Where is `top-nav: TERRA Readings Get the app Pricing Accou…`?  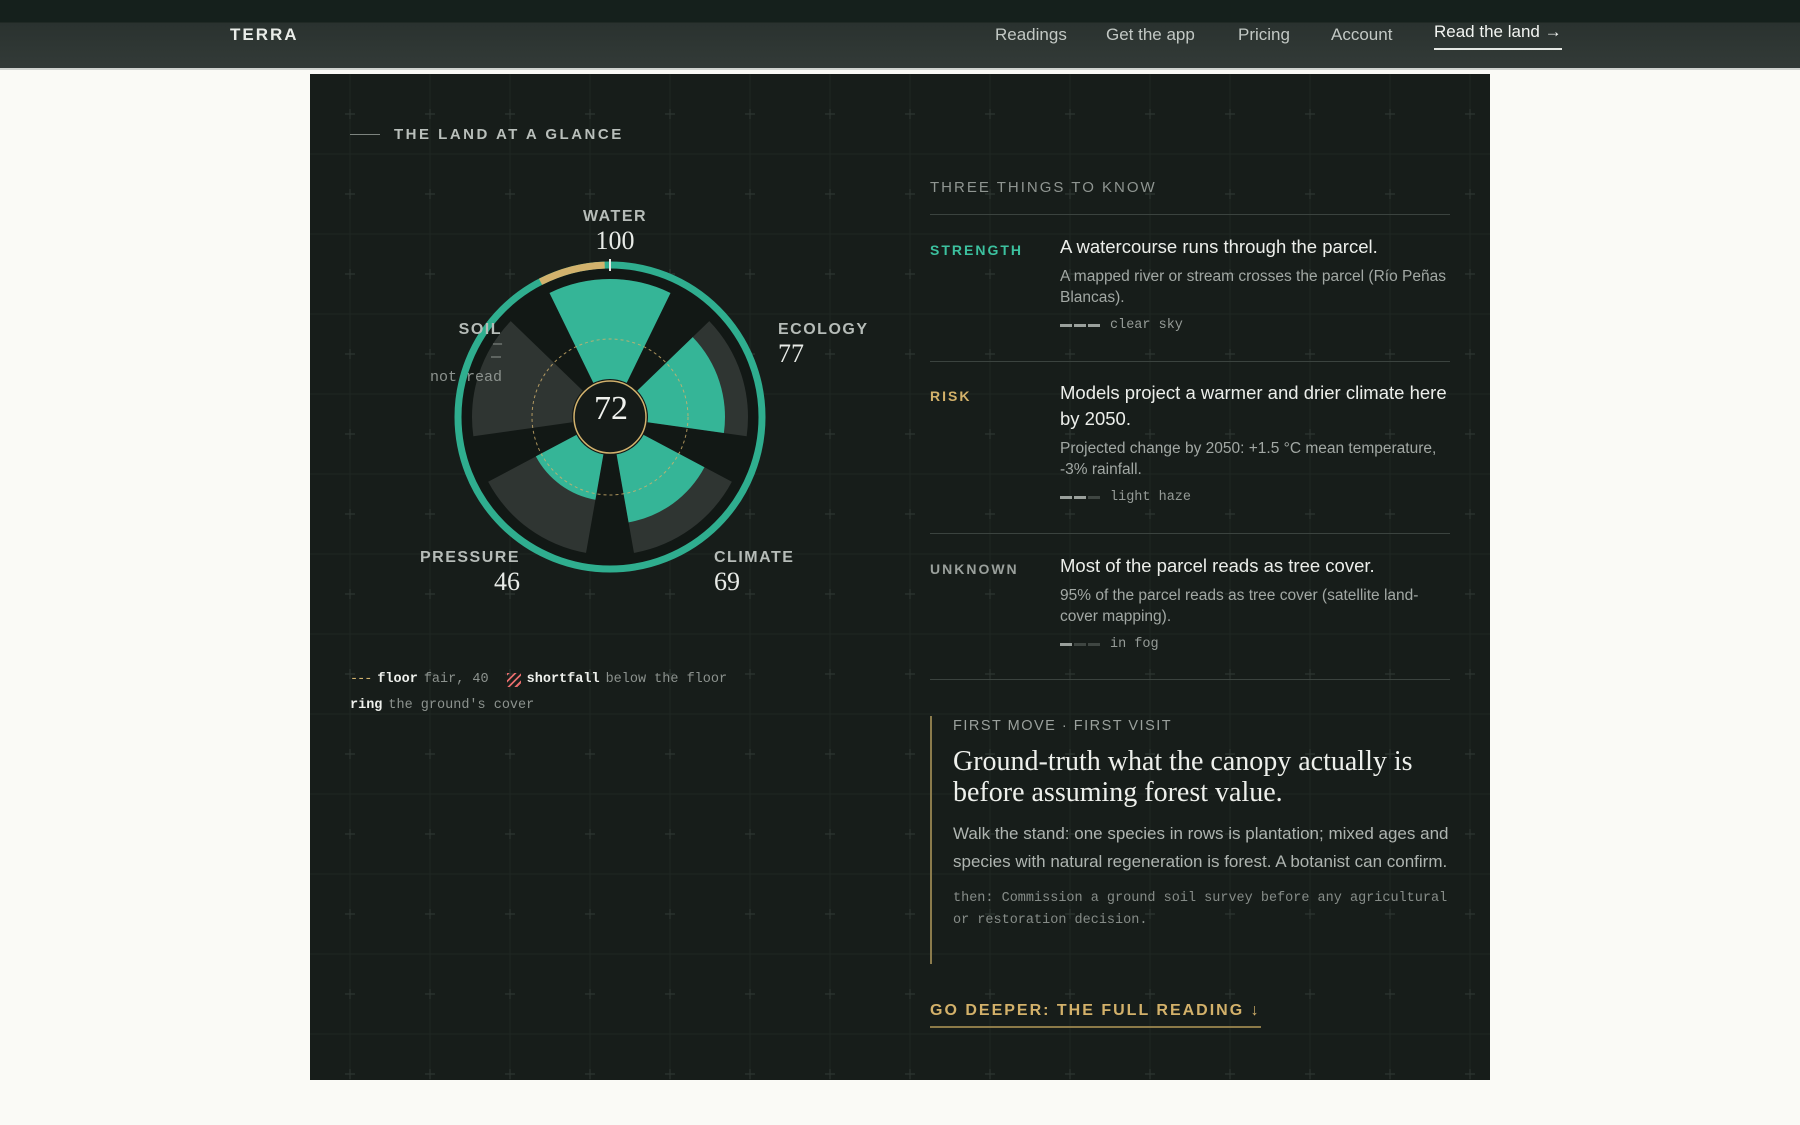 top-nav: TERRA Readings Get the app Pricing Accou… is located at coordinates (900, 35).